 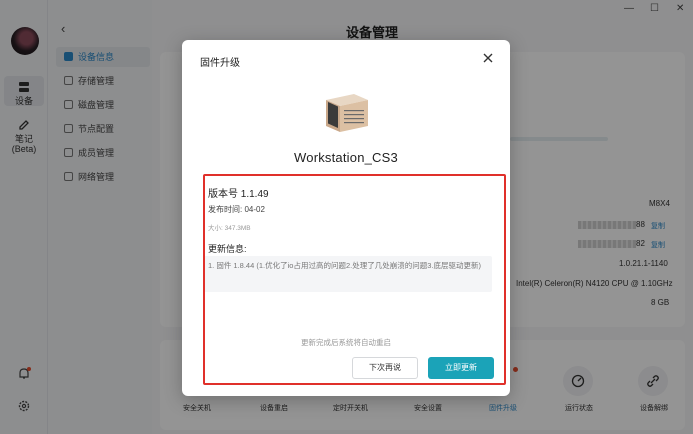 I want to click on nas-device-image, so click(x=347, y=113).